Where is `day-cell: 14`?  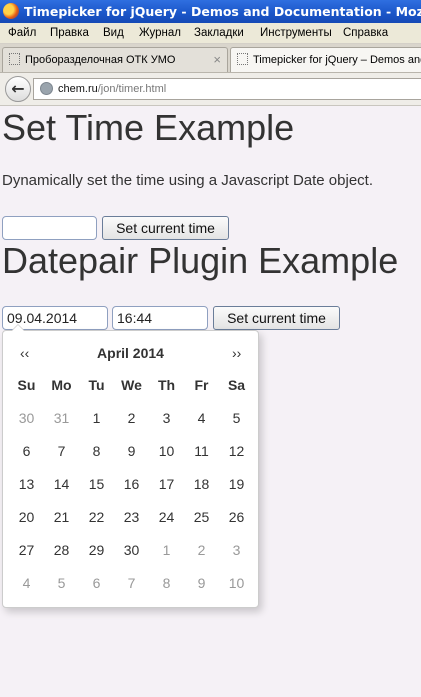 day-cell: 14 is located at coordinates (61, 488).